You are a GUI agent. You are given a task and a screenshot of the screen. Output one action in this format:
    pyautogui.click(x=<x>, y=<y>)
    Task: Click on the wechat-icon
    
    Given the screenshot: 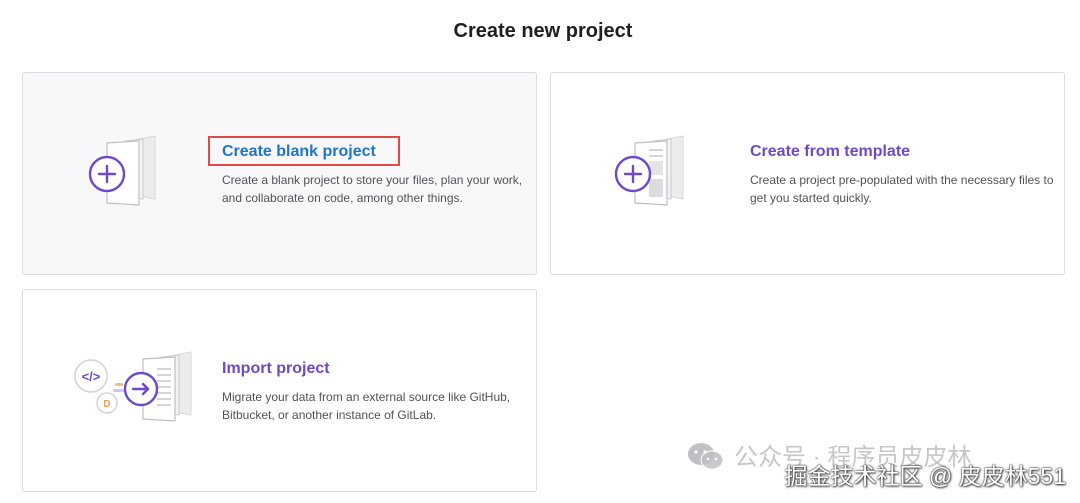 What is the action you would take?
    pyautogui.click(x=706, y=456)
    